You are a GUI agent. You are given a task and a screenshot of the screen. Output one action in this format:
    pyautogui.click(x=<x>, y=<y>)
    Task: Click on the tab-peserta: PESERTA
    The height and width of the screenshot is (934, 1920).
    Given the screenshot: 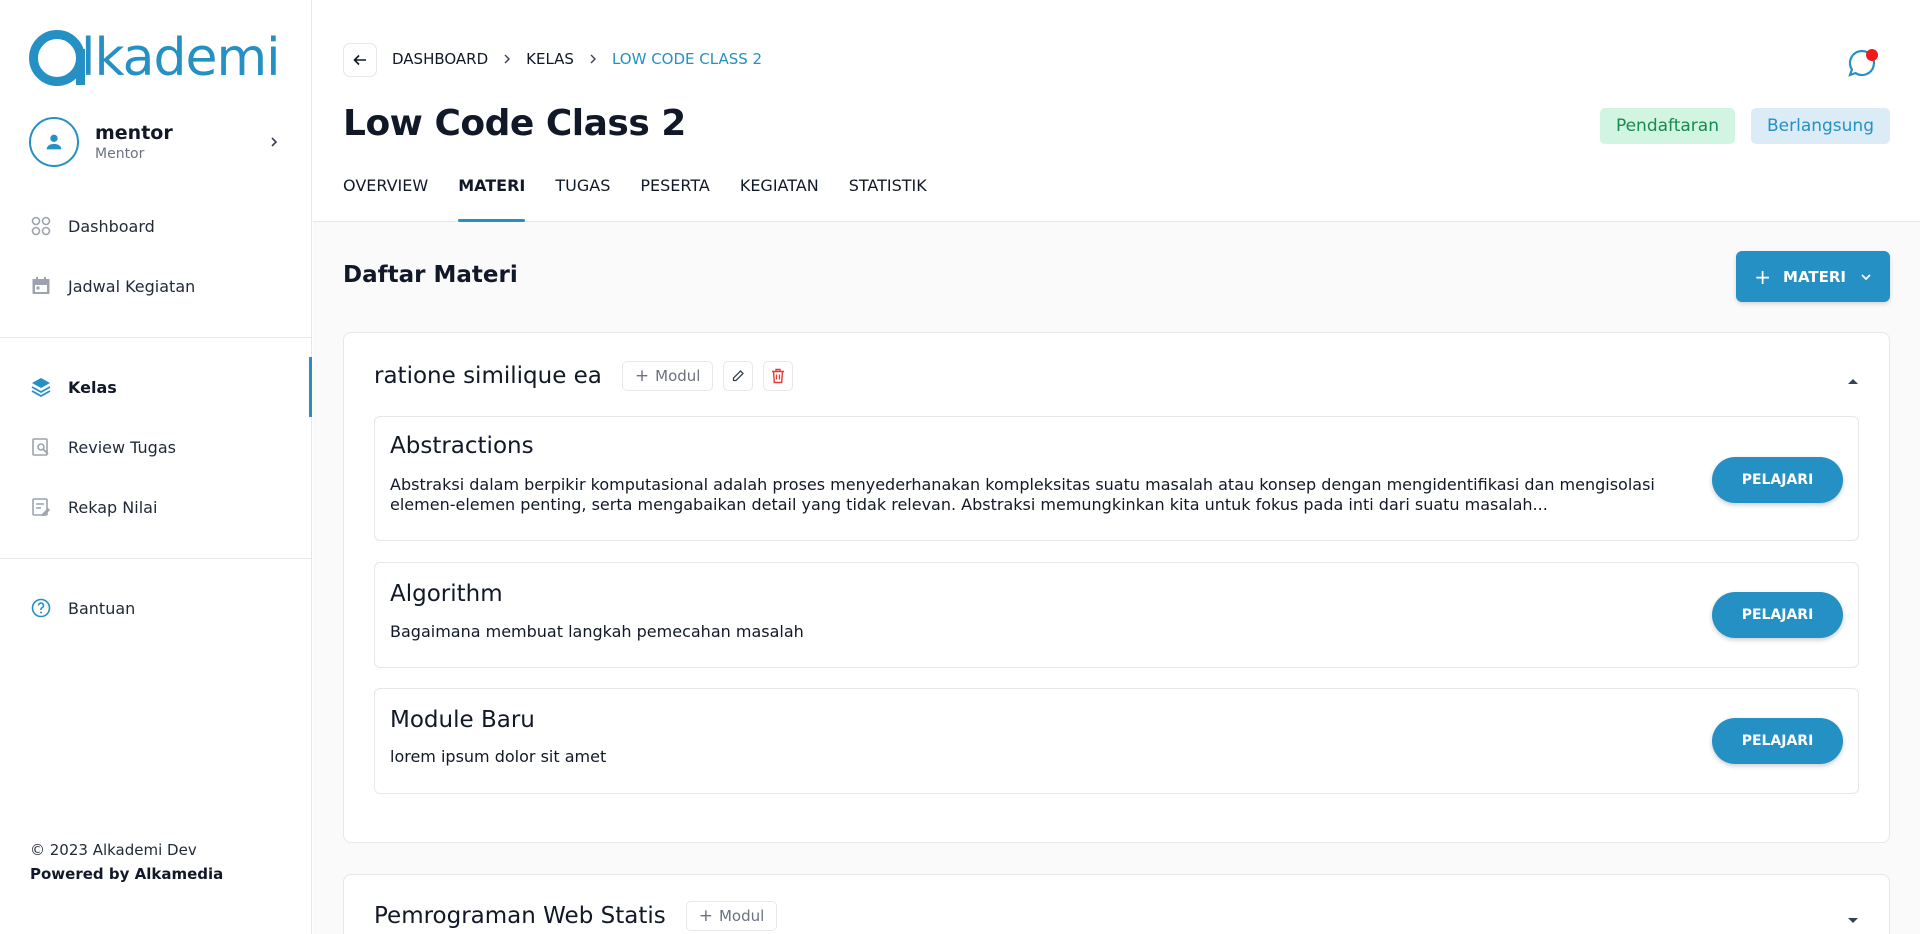 What is the action you would take?
    pyautogui.click(x=674, y=195)
    